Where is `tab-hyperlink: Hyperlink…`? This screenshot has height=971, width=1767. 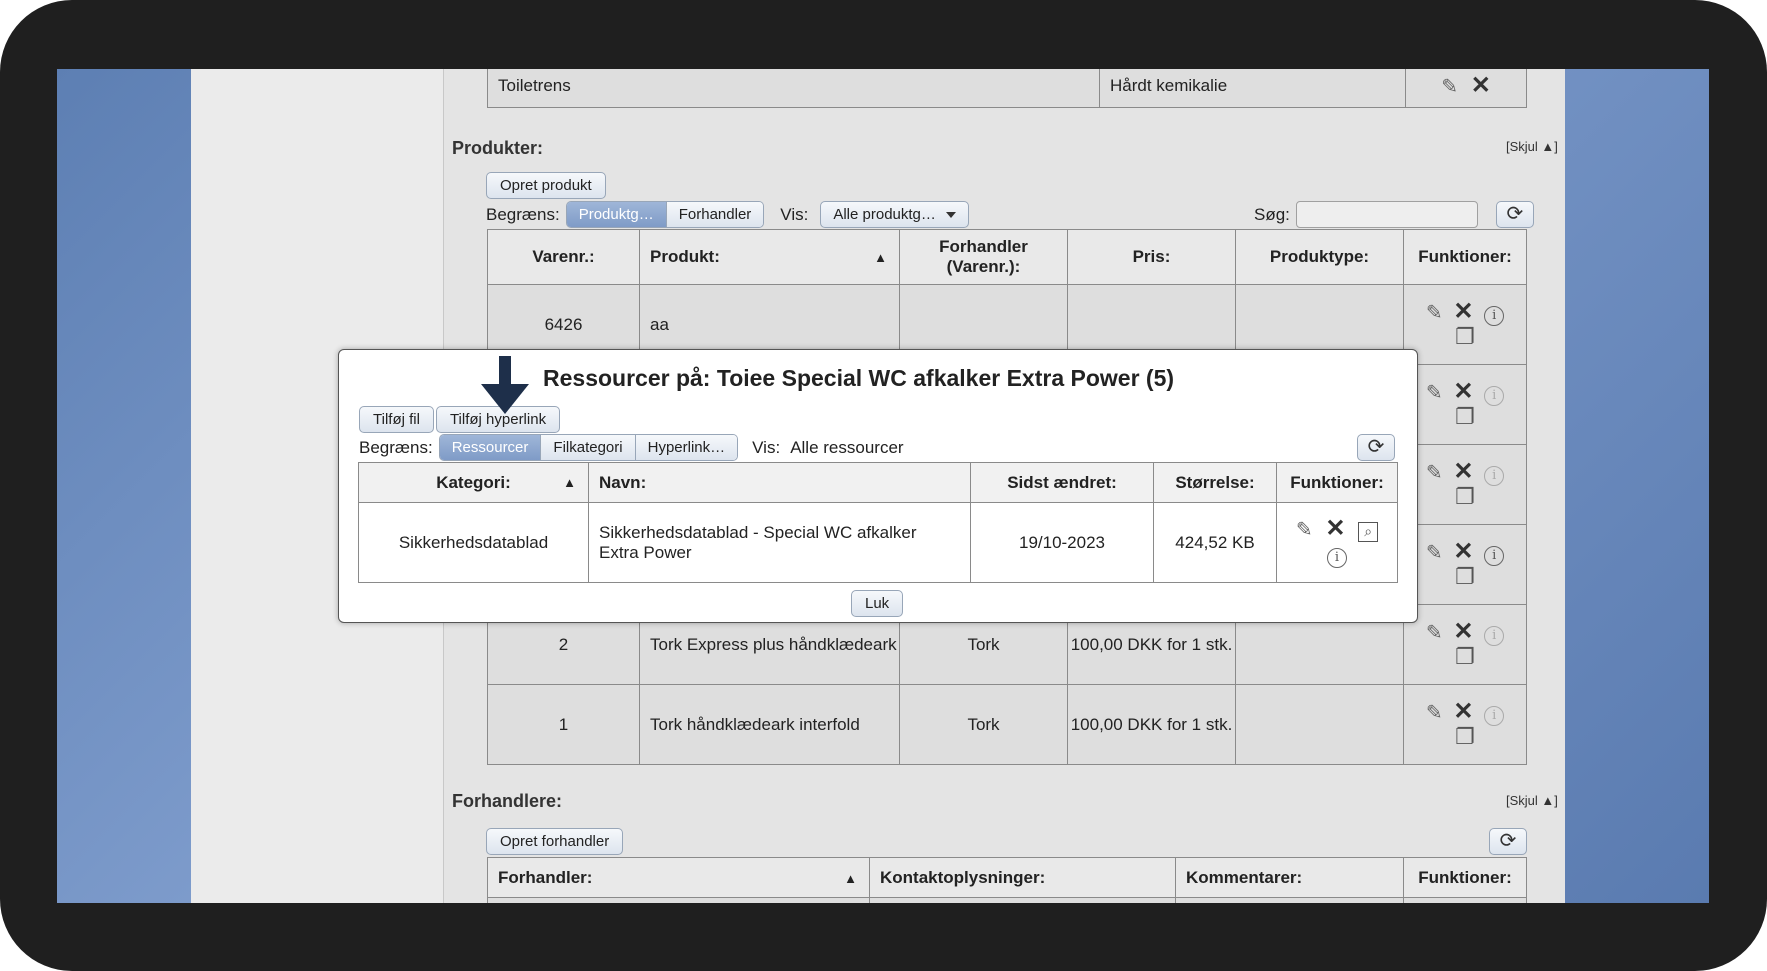 tab-hyperlink: Hyperlink… is located at coordinates (686, 447).